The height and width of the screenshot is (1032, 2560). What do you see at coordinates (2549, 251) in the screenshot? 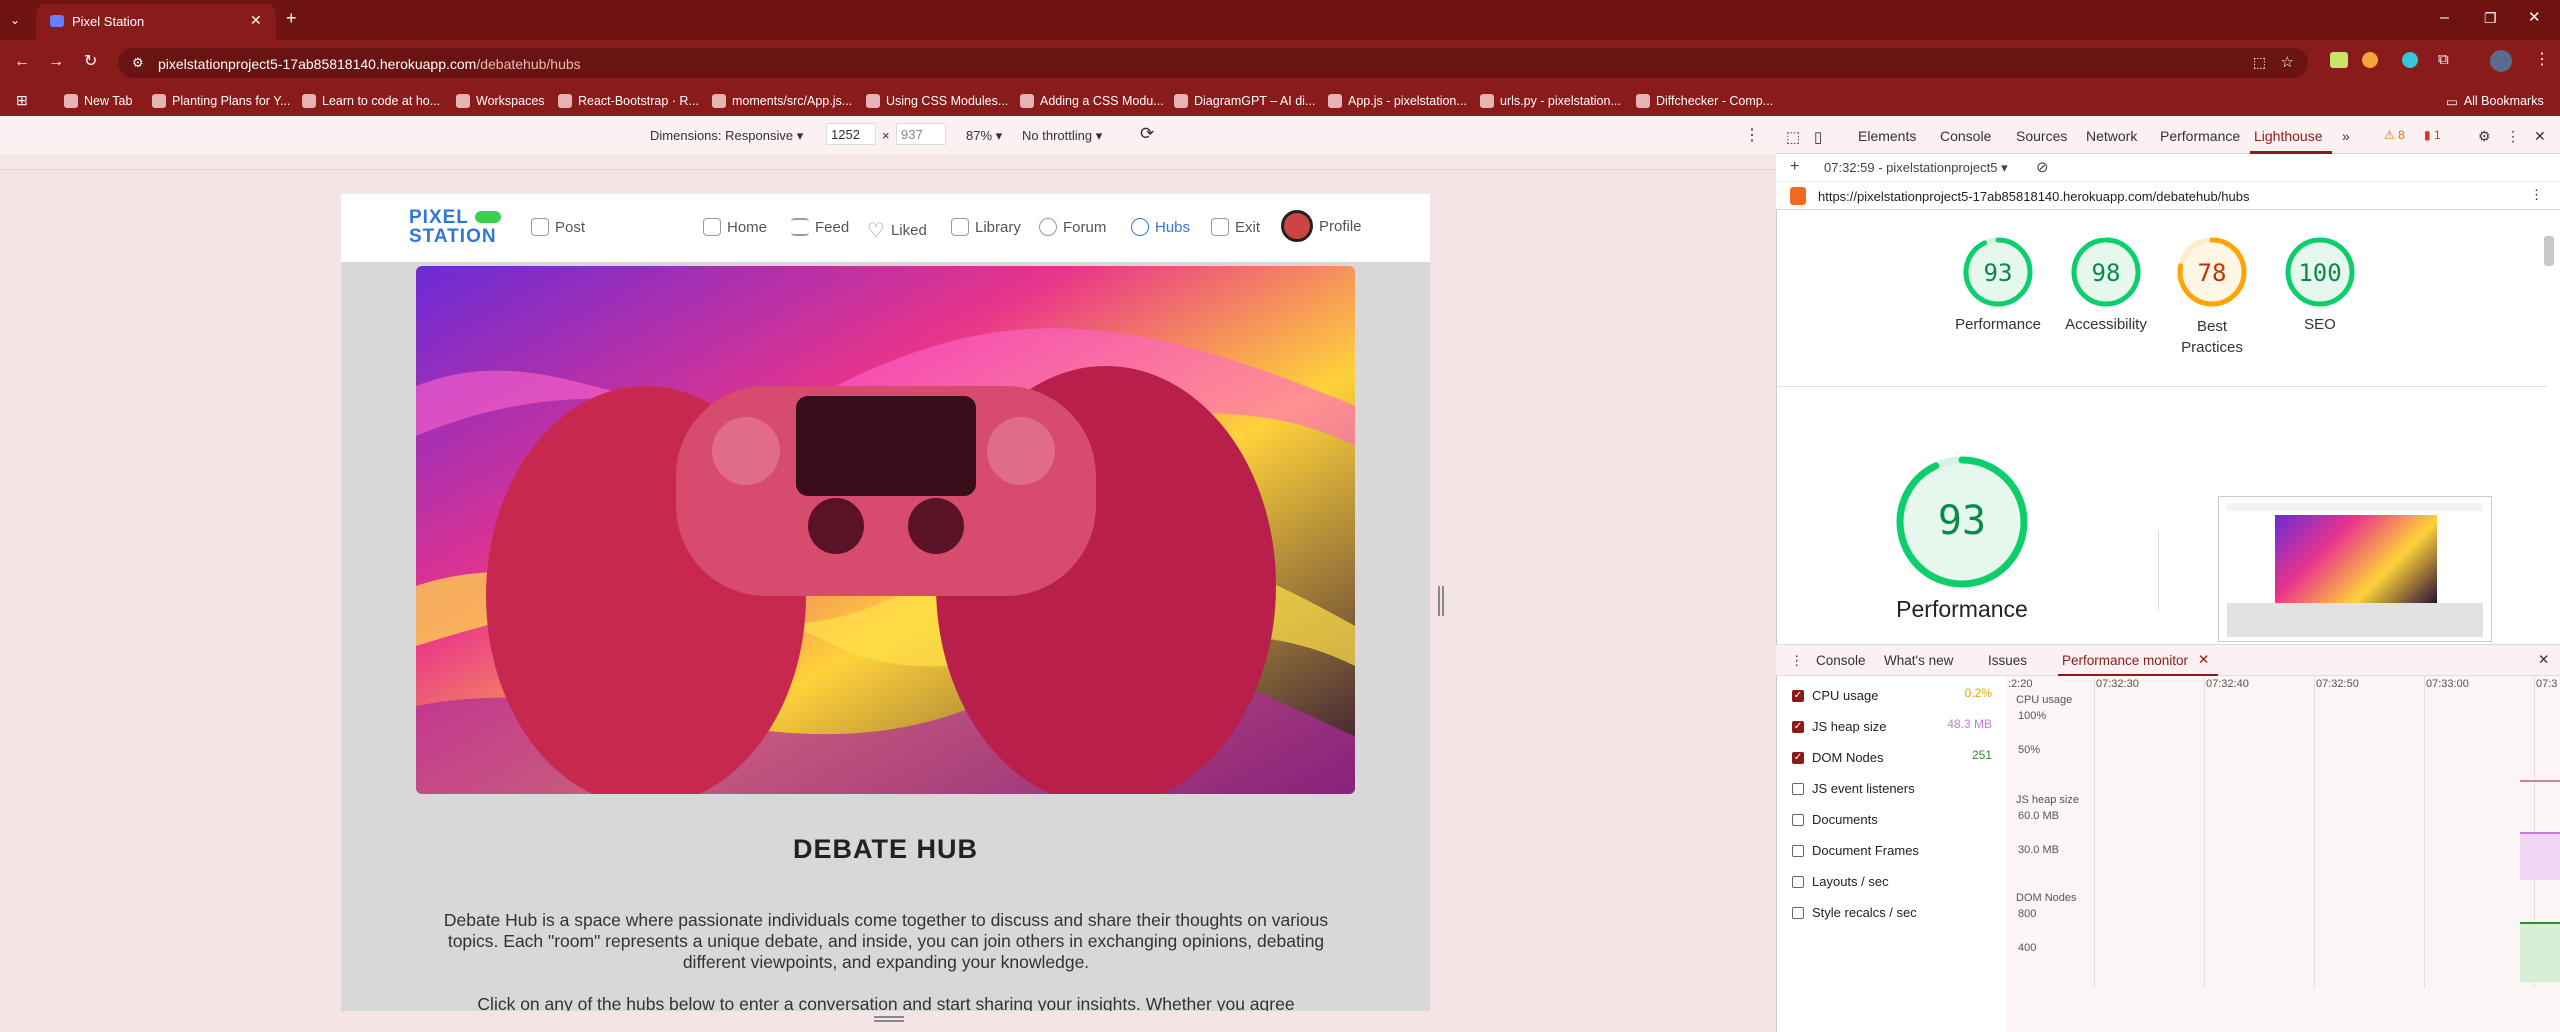
I see `scrollbar-thumb` at bounding box center [2549, 251].